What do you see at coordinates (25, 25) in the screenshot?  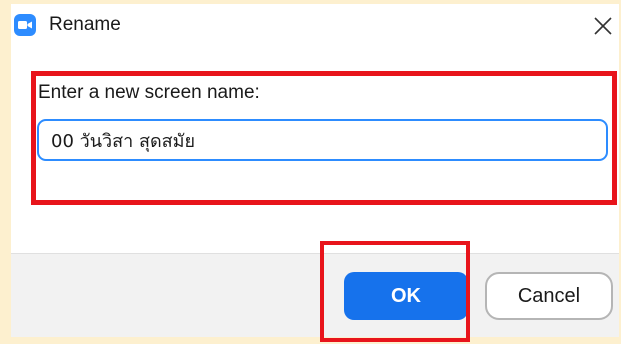 I see `zoom-camera-icon` at bounding box center [25, 25].